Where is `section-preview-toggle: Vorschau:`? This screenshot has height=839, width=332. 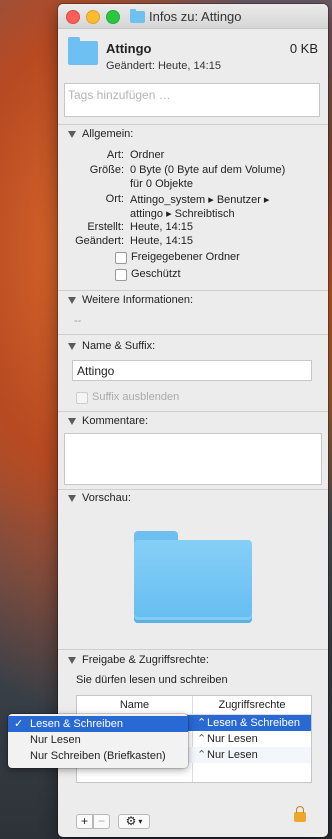
section-preview-toggle: Vorschau: is located at coordinates (99, 498).